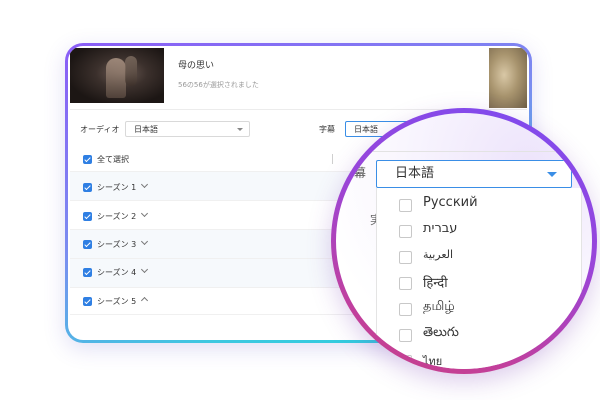 Image resolution: width=600 pixels, height=400 pixels. I want to click on audio-select: 日本語, so click(187, 129).